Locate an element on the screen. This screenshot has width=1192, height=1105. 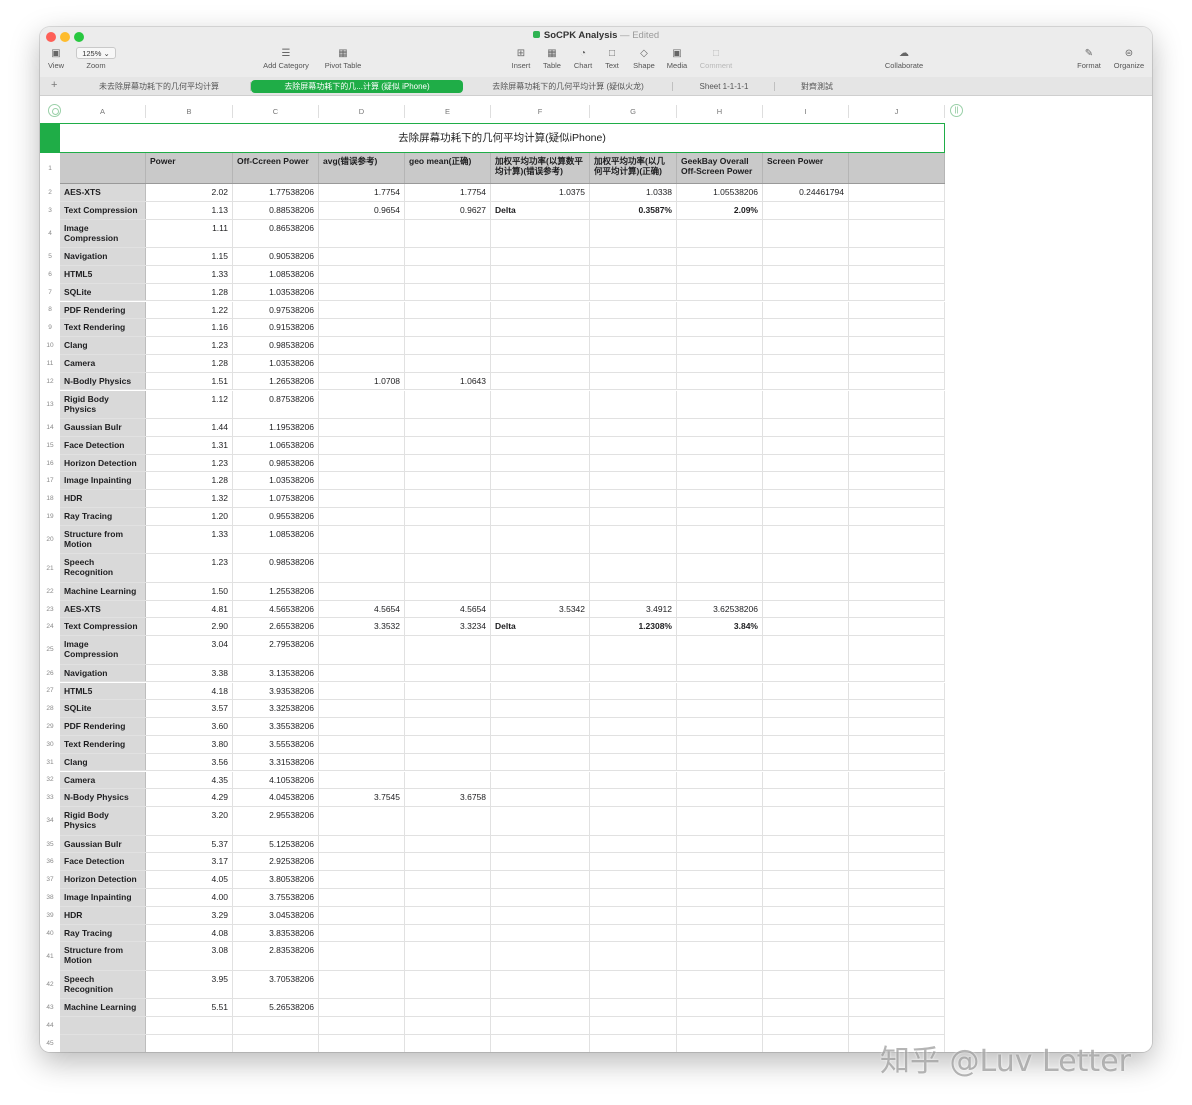
sheet-tab-5: 對齊測試 is located at coordinates (817, 86).